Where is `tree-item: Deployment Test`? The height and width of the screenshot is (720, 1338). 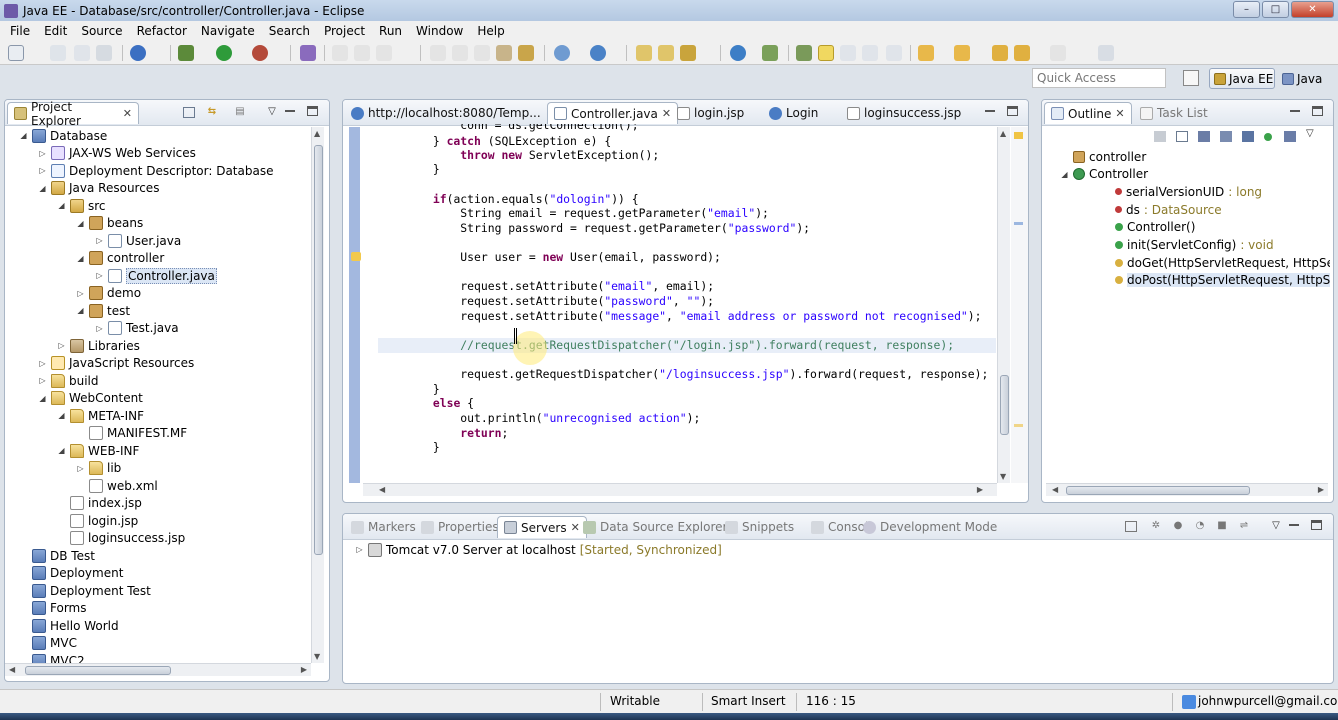
tree-item: Deployment Test is located at coordinates (85, 590).